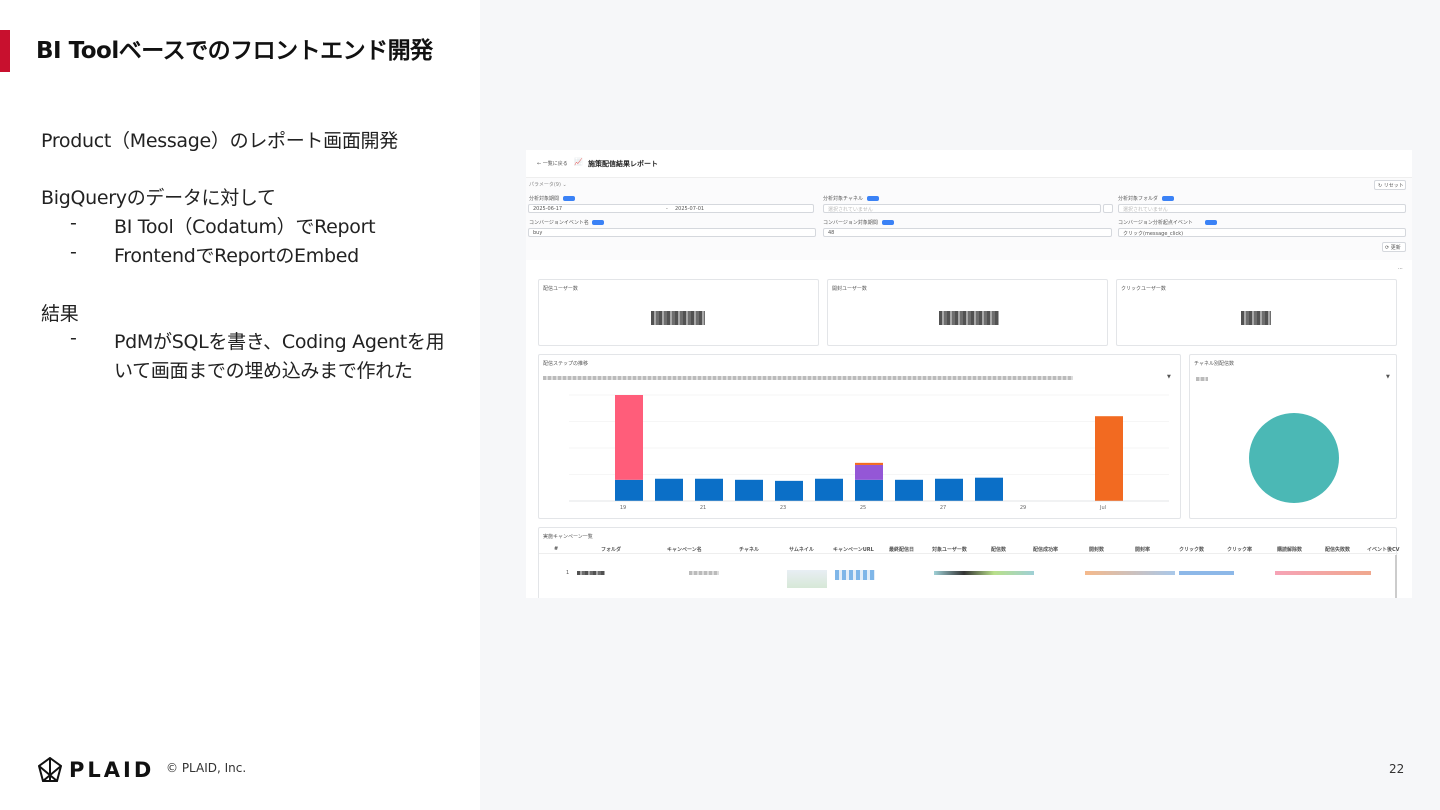 This screenshot has width=1440, height=810. Describe the element at coordinates (234, 51) in the screenshot. I see `slide-title: BI Toolベースでのフロントエンド開発` at that location.